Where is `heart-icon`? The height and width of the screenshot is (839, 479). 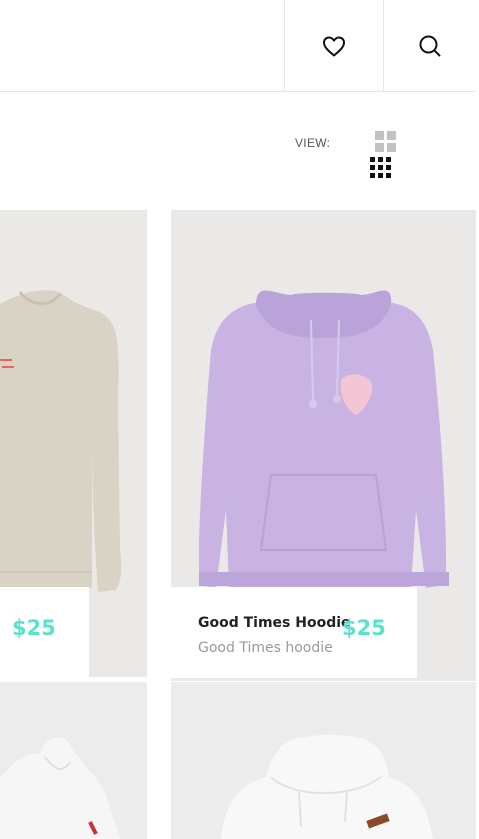 heart-icon is located at coordinates (334, 46).